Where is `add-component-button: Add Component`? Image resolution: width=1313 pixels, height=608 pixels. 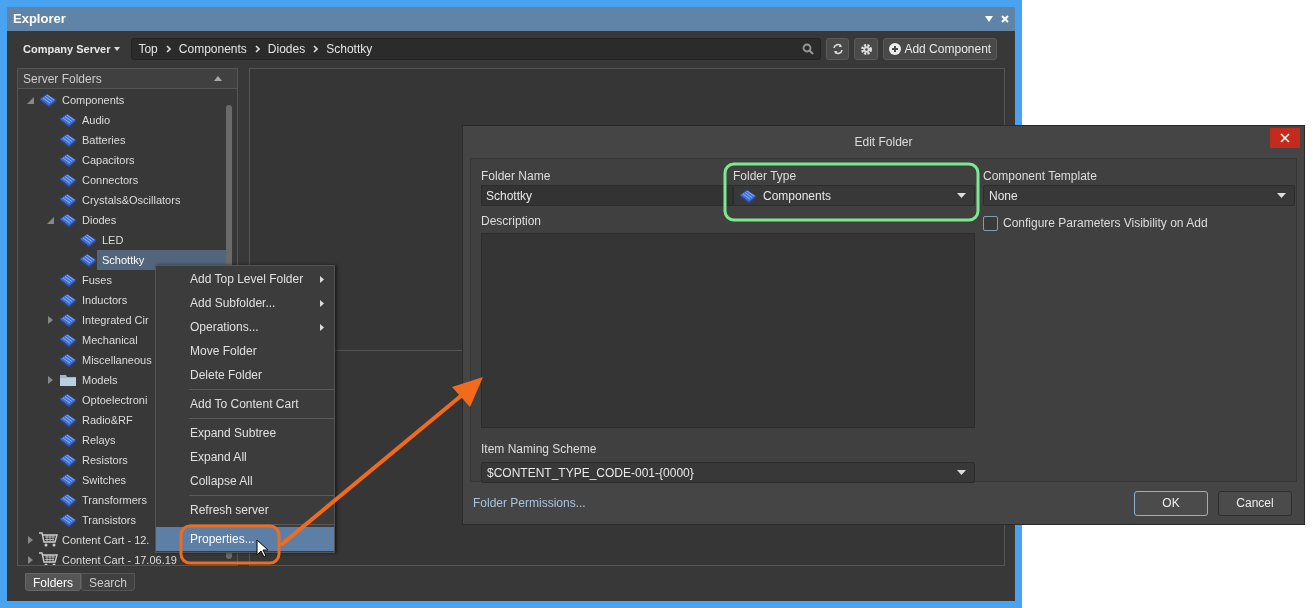 add-component-button: Add Component is located at coordinates (940, 49).